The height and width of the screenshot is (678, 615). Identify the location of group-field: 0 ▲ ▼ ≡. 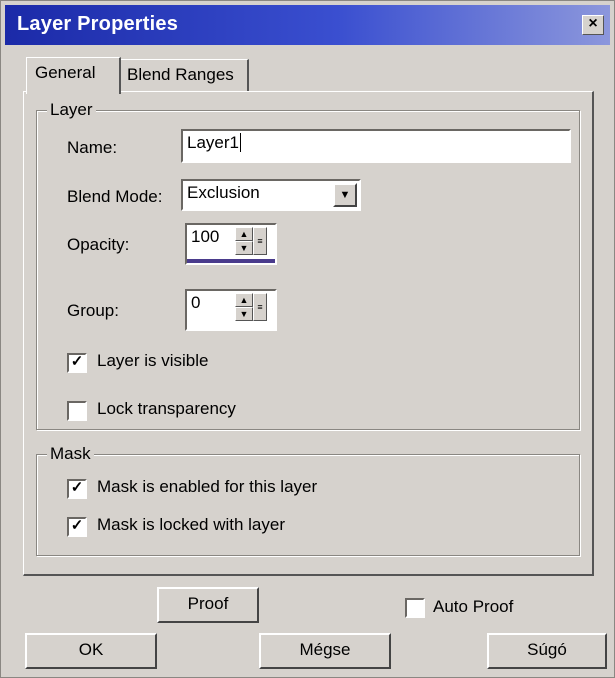
(231, 310).